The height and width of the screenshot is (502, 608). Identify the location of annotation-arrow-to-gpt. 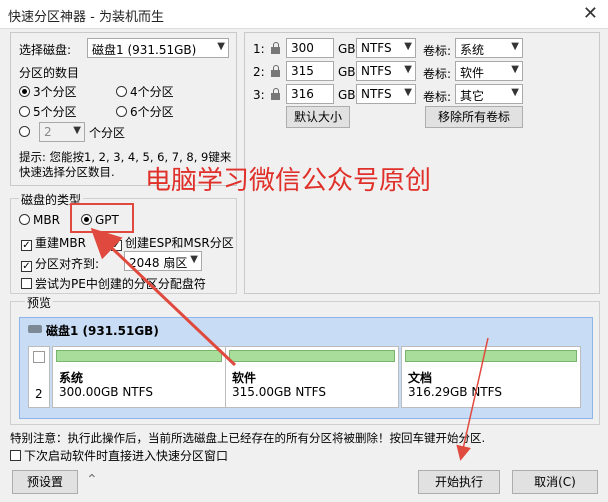
(163, 297).